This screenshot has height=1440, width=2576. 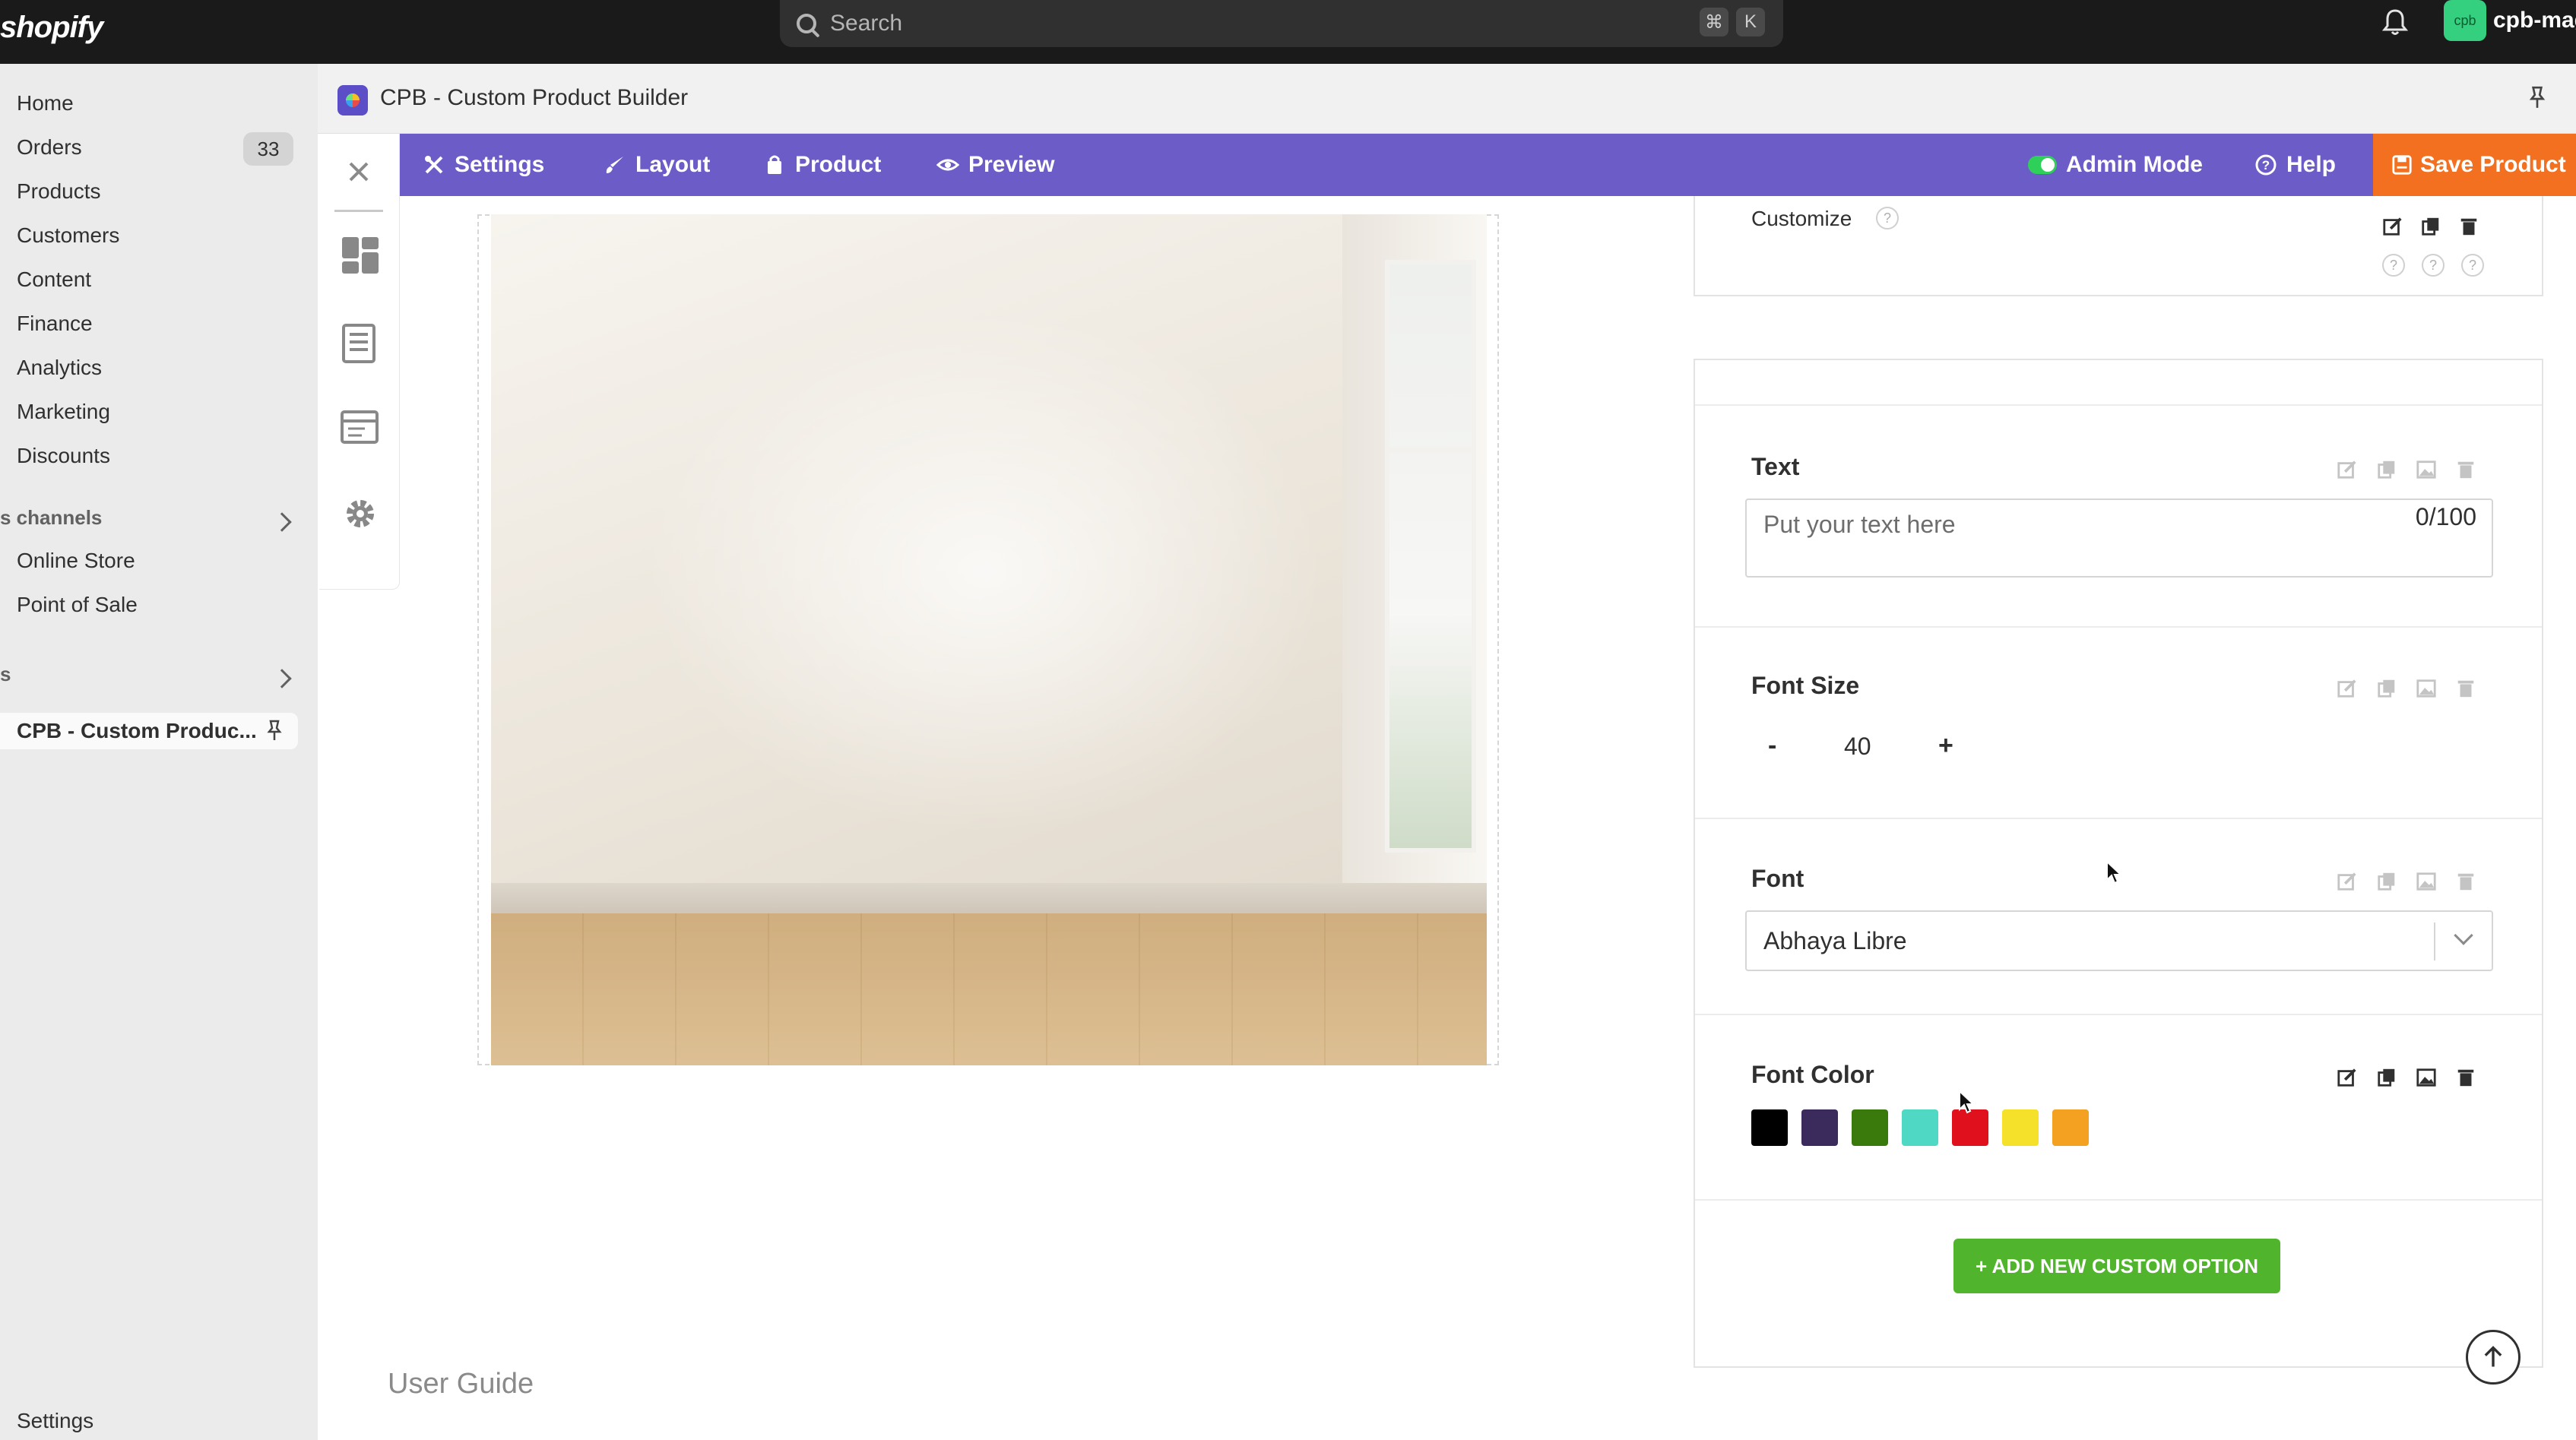 I want to click on font-select: Abhaya Libre, so click(x=2119, y=940).